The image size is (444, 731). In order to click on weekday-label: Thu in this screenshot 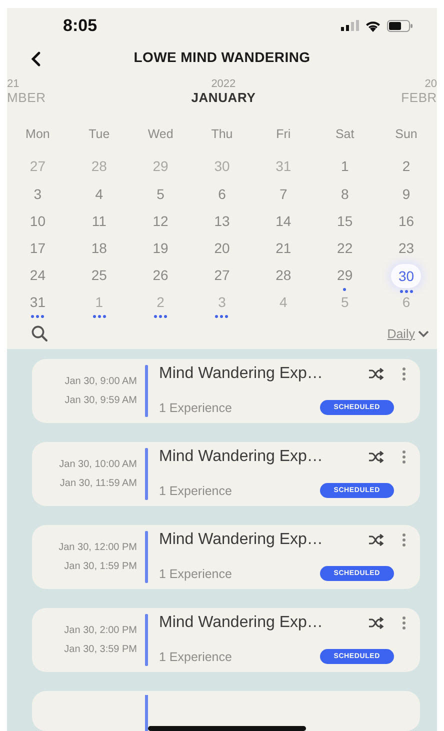, I will do `click(222, 135)`.